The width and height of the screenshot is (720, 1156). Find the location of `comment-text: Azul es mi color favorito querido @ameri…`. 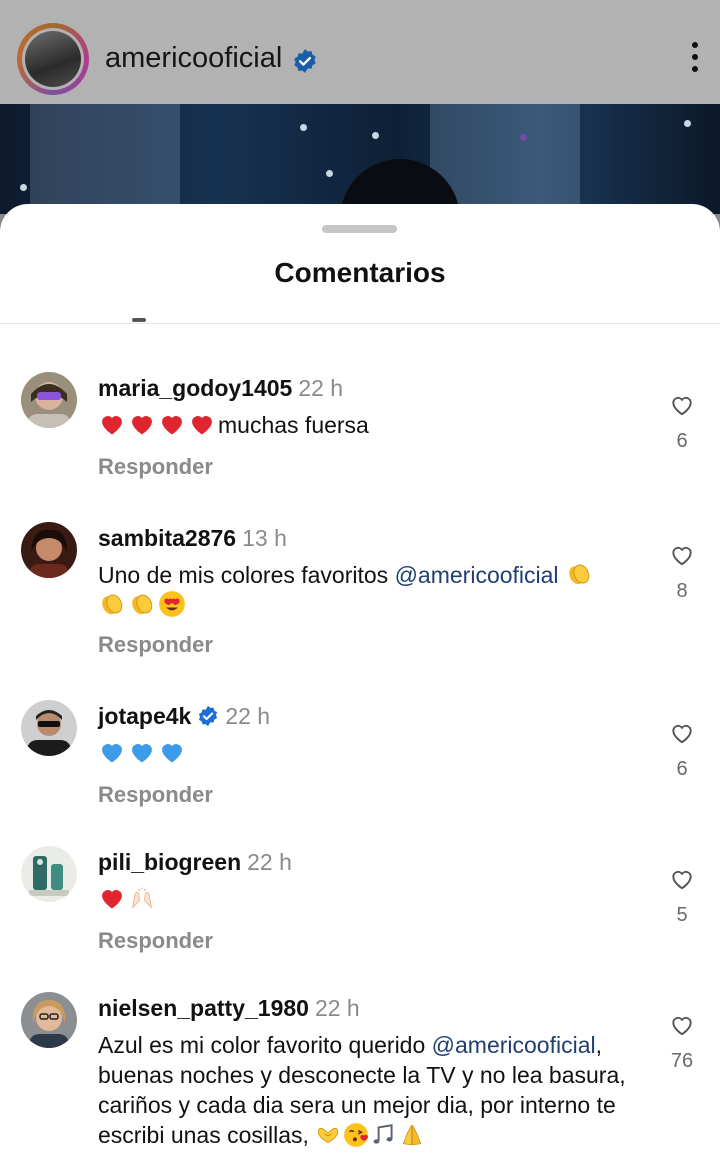

comment-text: Azul es mi color favorito querido @ameri… is located at coordinates (373, 1090).